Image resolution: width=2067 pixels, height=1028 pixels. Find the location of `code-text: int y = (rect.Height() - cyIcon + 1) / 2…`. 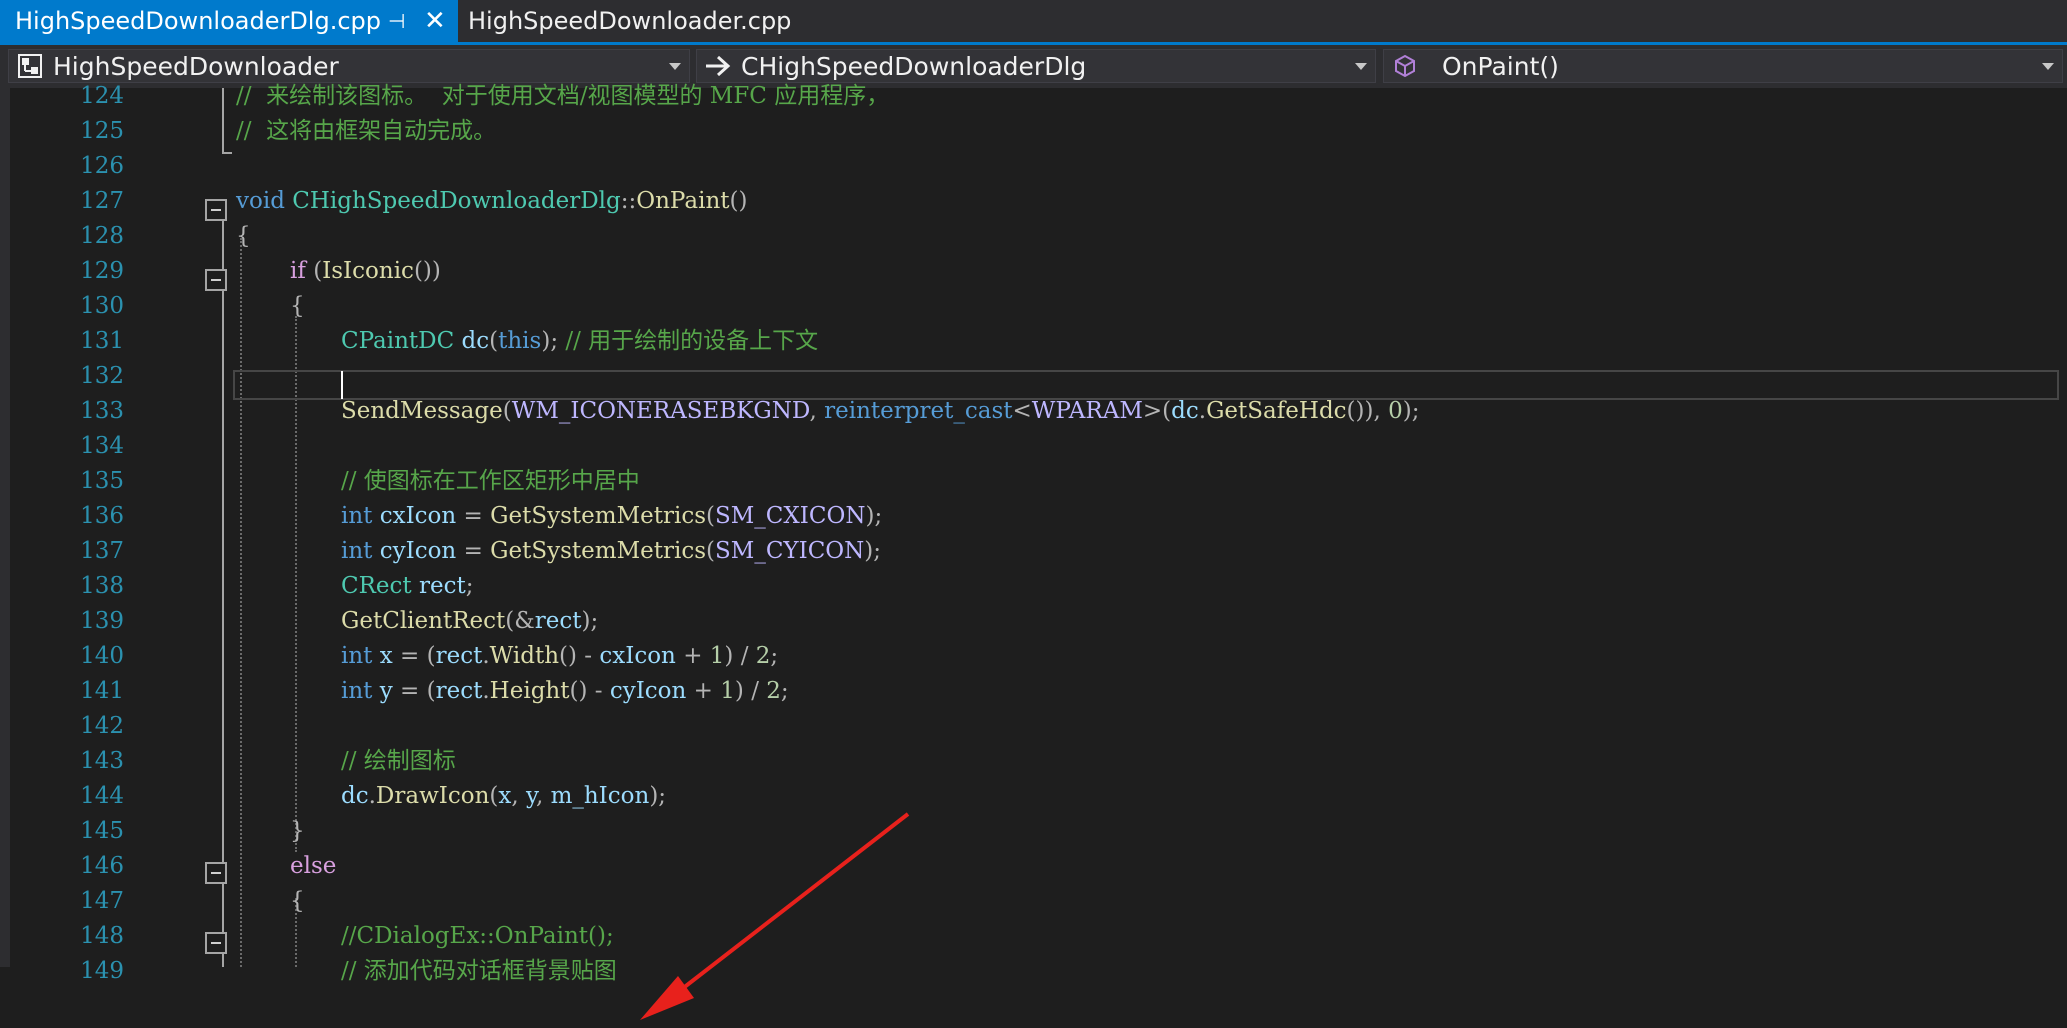

code-text: int y = (rect.Height() - cyIcon + 1) / 2… is located at coordinates (565, 691).